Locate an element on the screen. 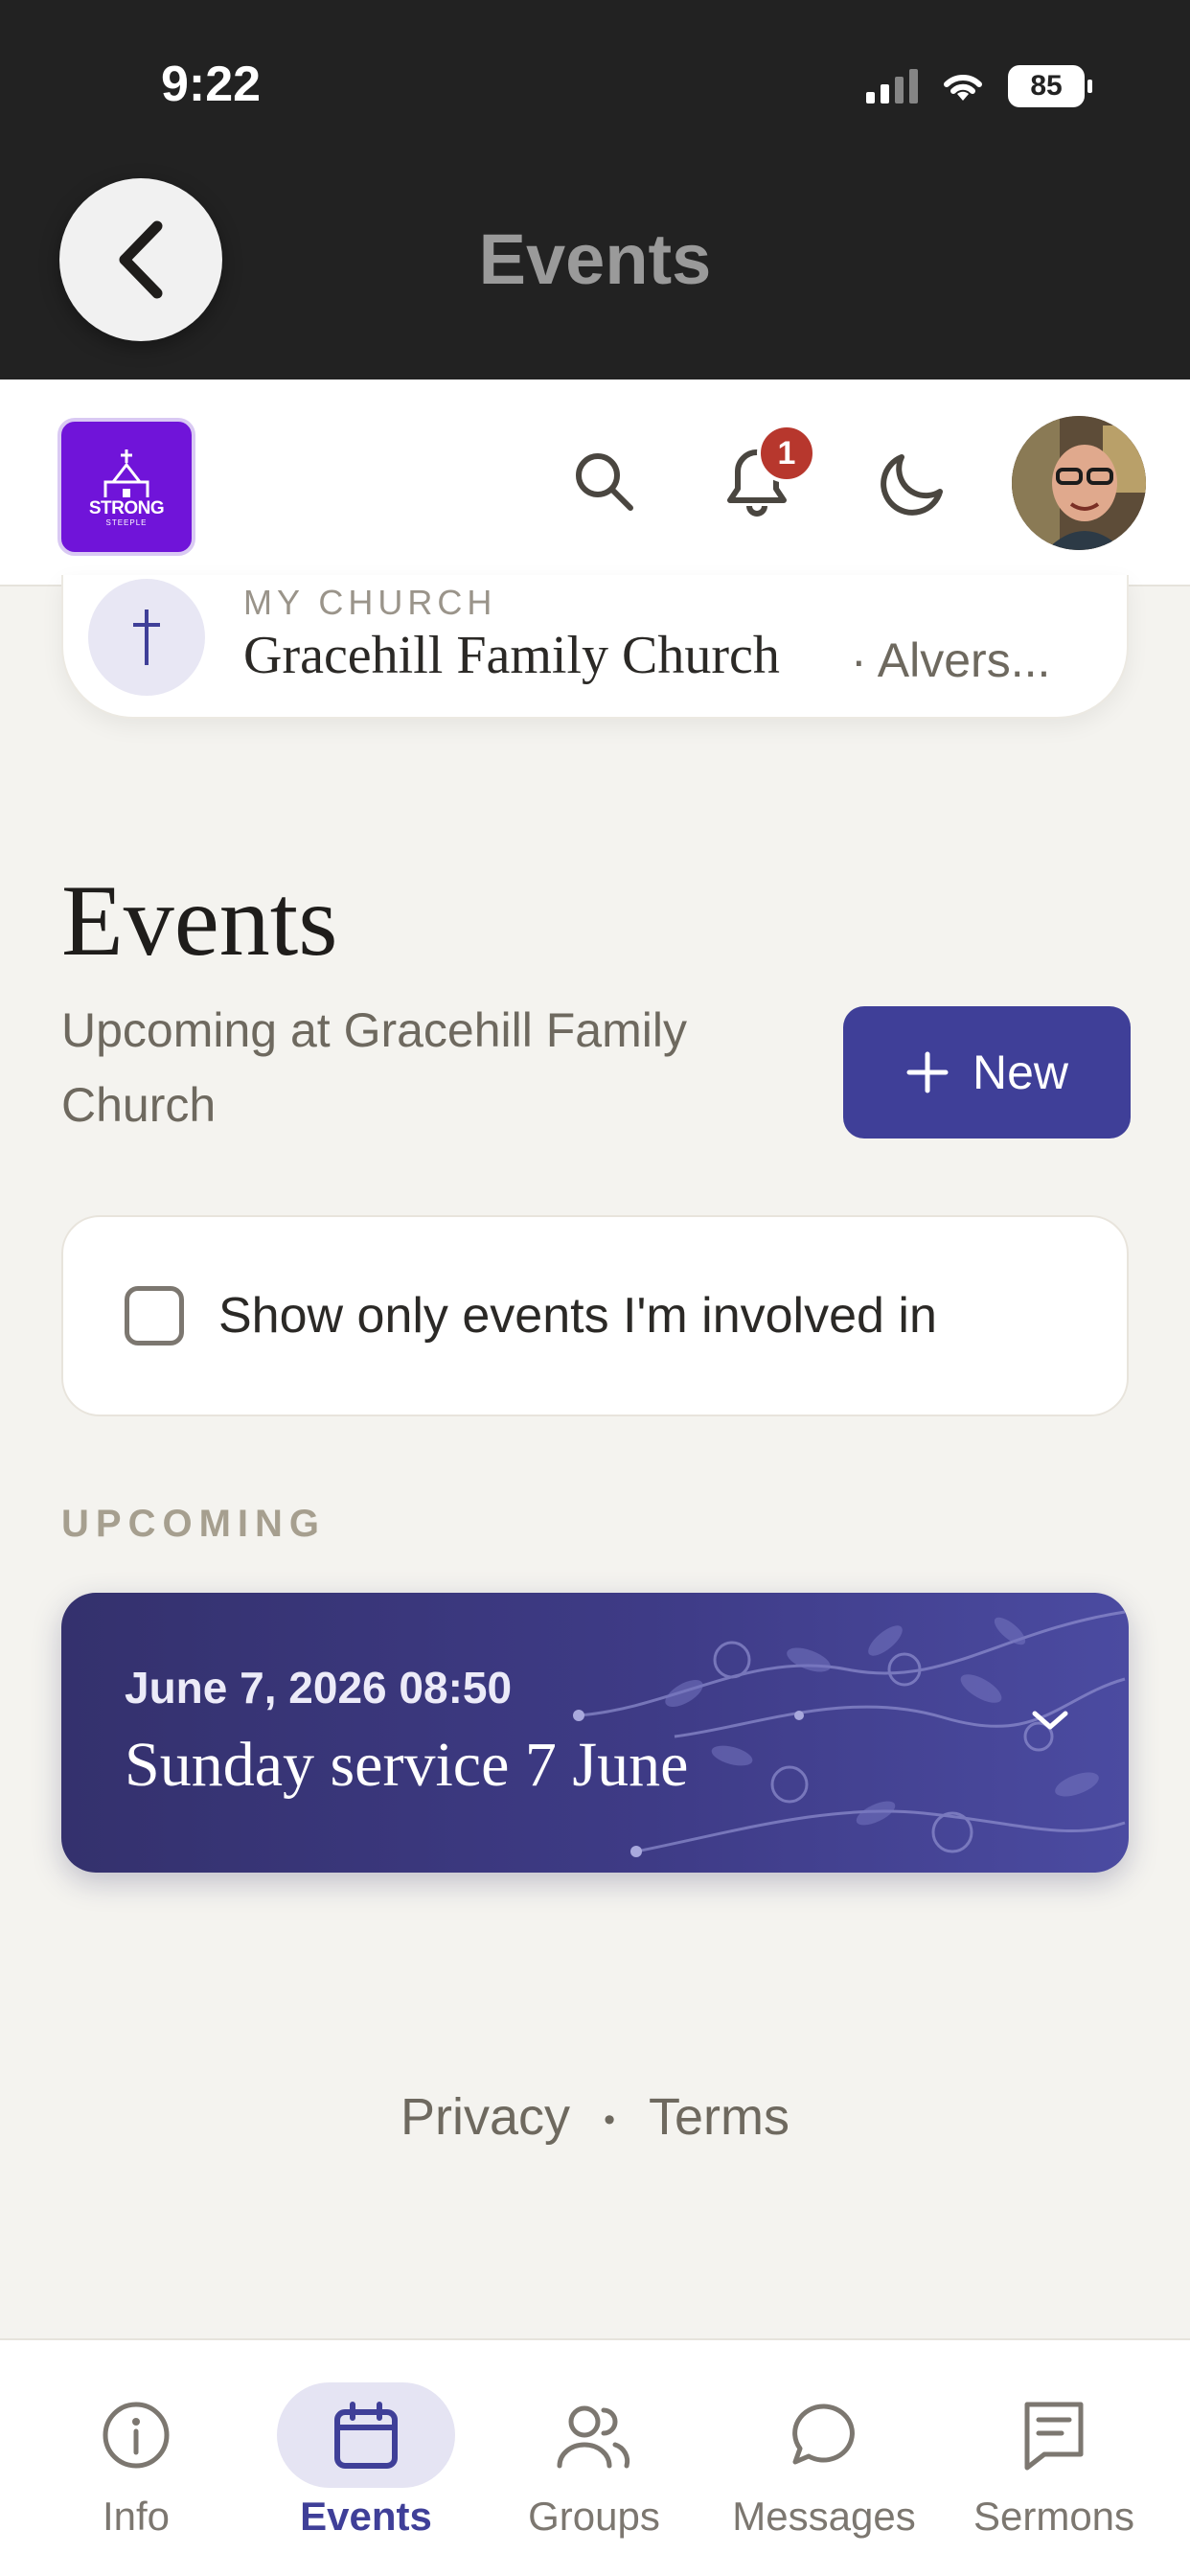 This screenshot has height=2576, width=1190. footer-links: Privacy • Terms is located at coordinates (595, 2117).